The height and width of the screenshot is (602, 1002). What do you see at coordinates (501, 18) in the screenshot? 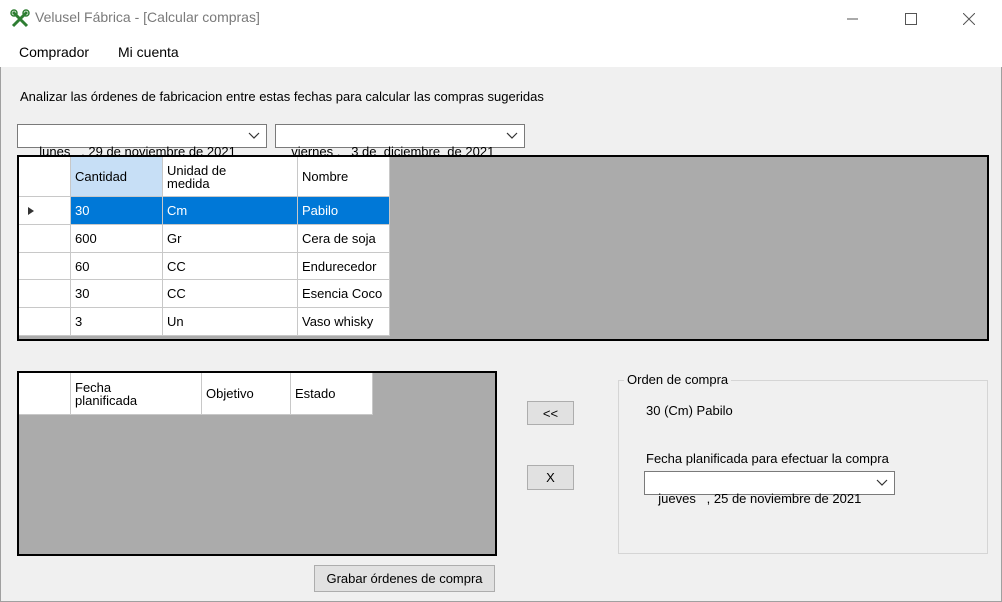
I see `title-bar: Velusel Fábrica - [Calcular compras]` at bounding box center [501, 18].